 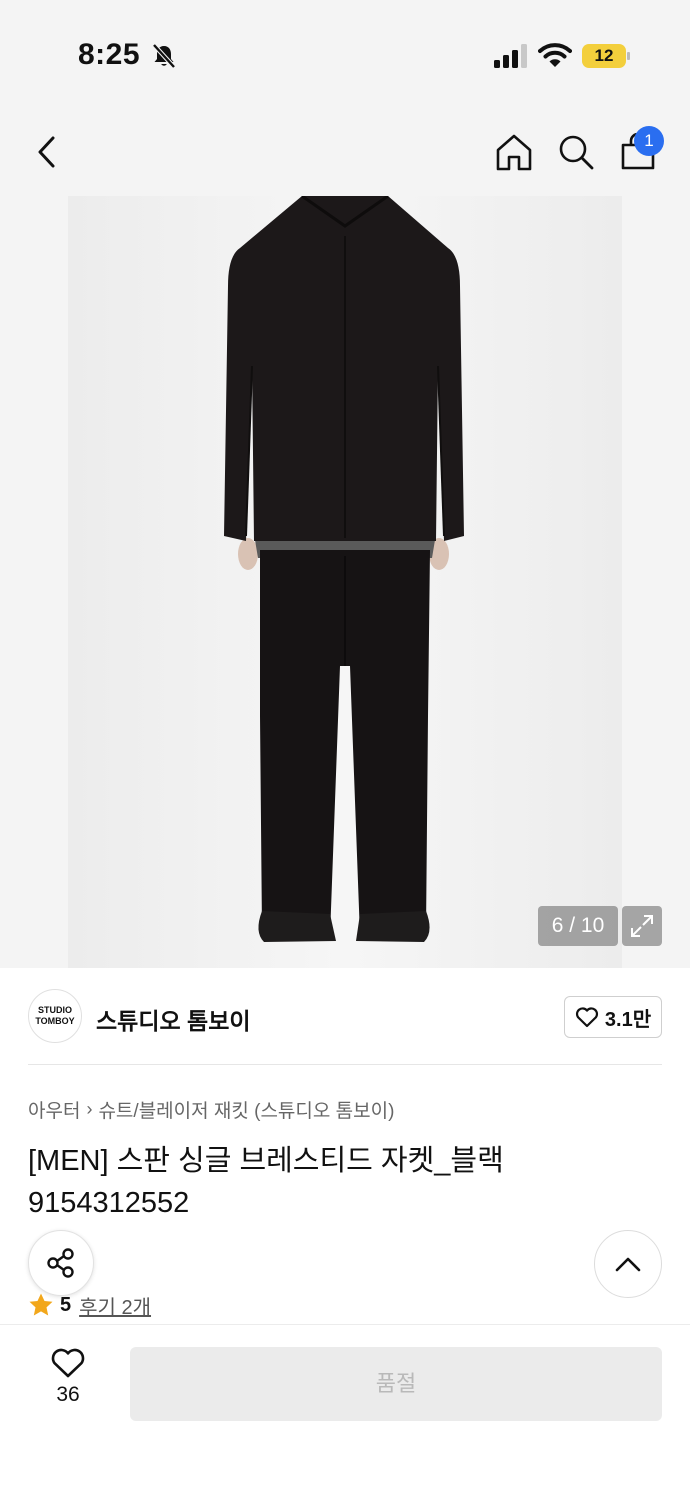 I want to click on rating-score: 5, so click(x=66, y=1304).